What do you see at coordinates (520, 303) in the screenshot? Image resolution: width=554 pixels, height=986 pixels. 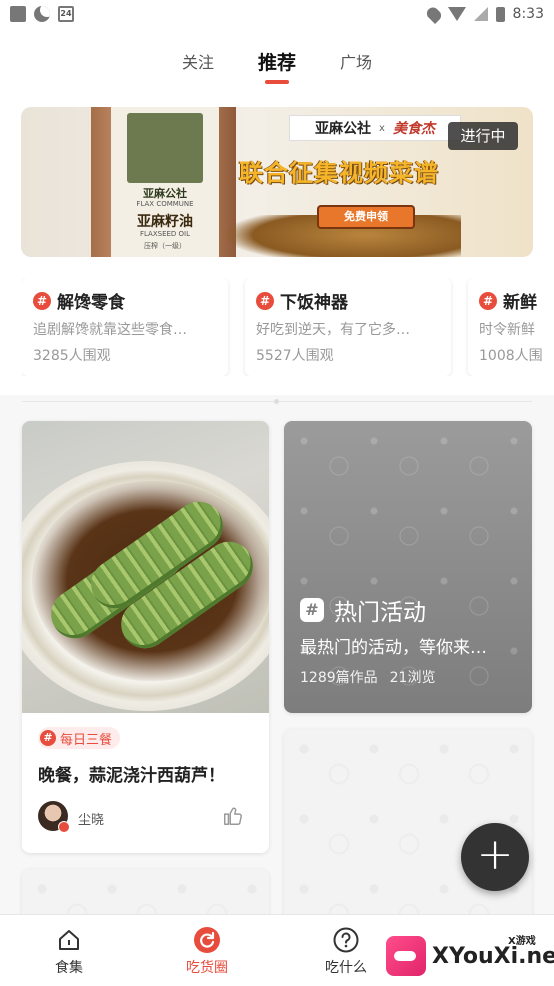 I see `topic-title: 新鲜` at bounding box center [520, 303].